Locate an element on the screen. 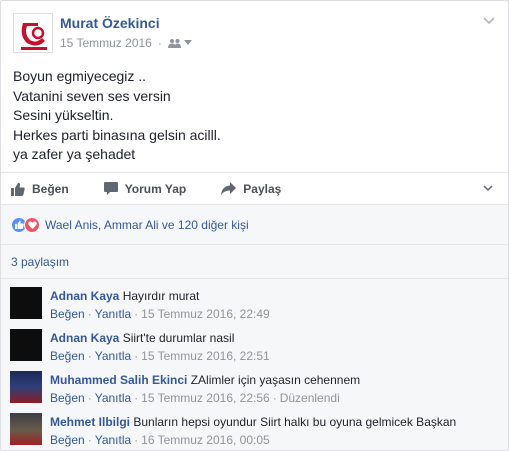 This screenshot has height=451, width=509. share-button: Paylaş is located at coordinates (251, 189).